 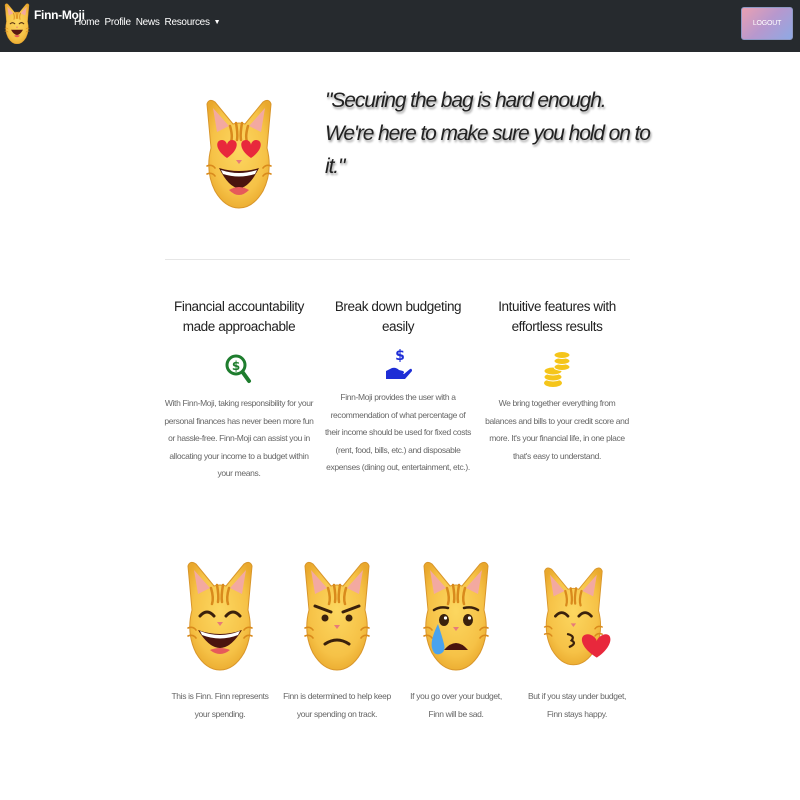 What do you see at coordinates (767, 23) in the screenshot?
I see `logout-button: LOGOUT` at bounding box center [767, 23].